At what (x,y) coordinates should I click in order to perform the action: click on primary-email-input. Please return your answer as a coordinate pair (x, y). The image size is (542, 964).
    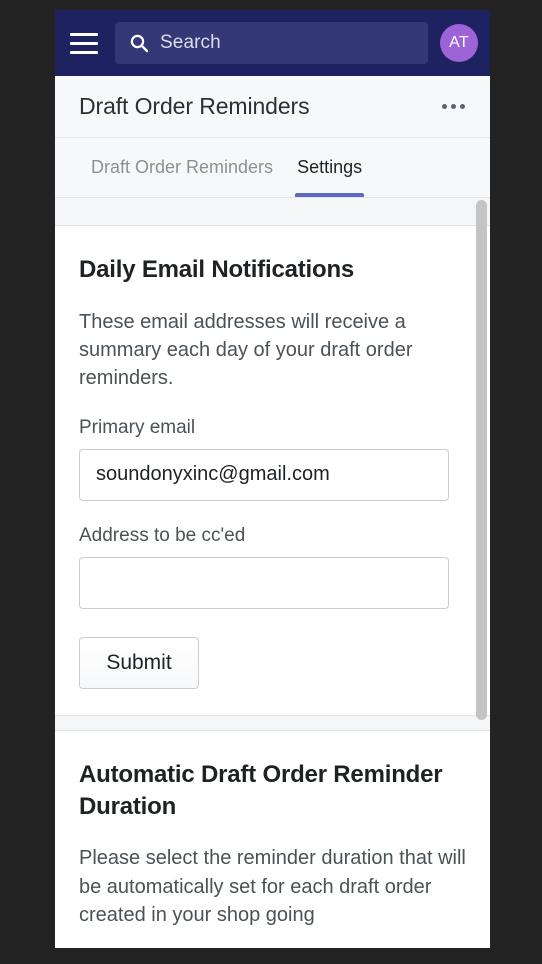
    Looking at the image, I should click on (264, 474).